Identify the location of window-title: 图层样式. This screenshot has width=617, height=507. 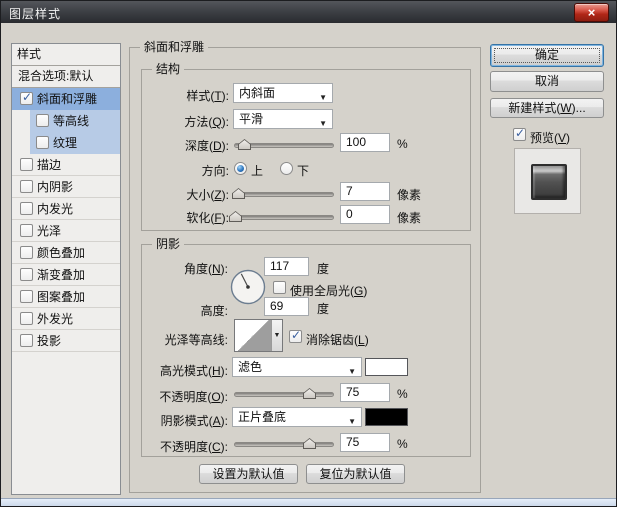
(35, 14).